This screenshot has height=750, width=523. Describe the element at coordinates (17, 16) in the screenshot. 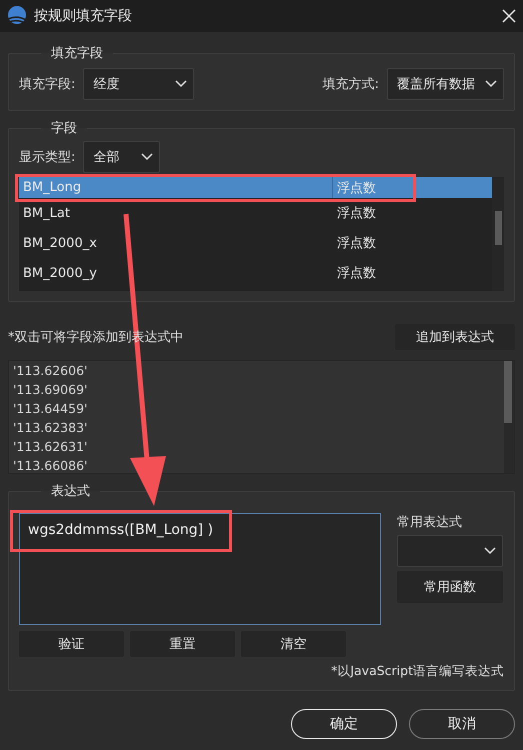

I see `app-logo-icon` at that location.